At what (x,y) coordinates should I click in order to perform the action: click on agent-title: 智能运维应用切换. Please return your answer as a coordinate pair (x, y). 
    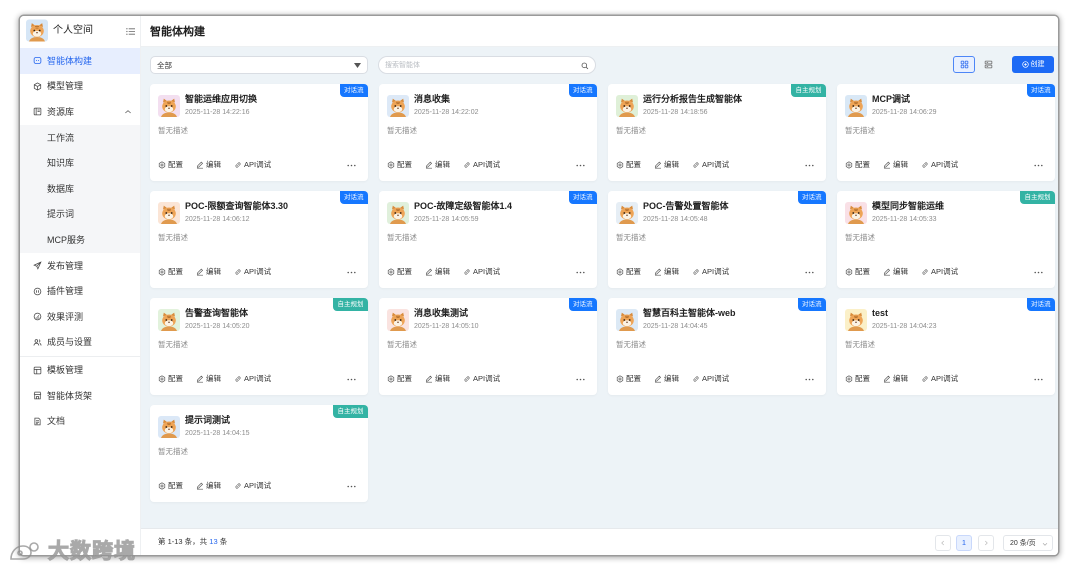
    Looking at the image, I should click on (221, 99).